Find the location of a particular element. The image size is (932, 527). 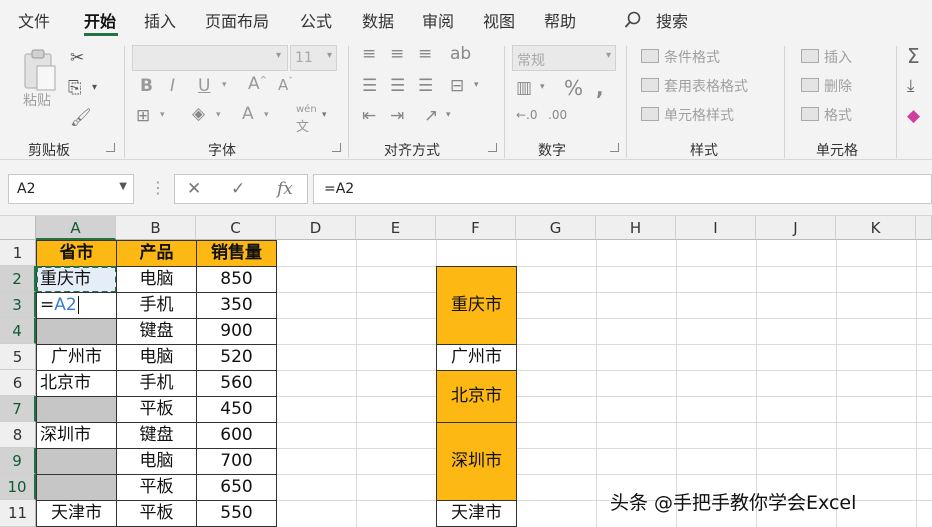

align-left-icon: ☰ is located at coordinates (369, 86).